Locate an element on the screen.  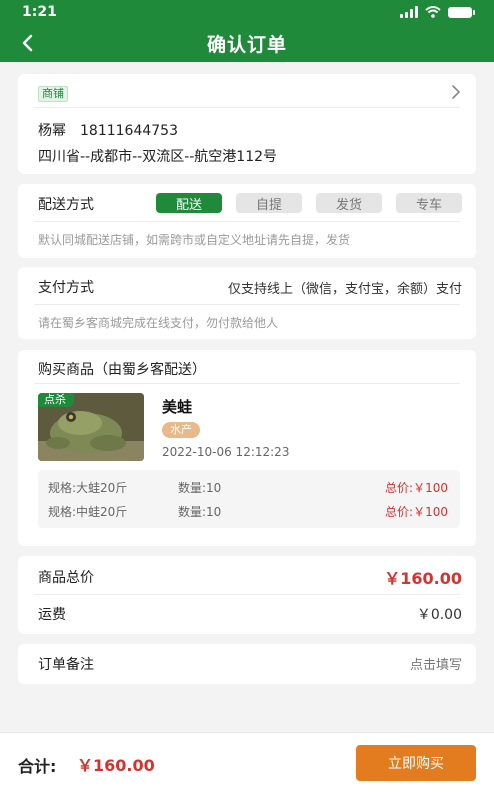
order-total-value: ￥160.00 is located at coordinates (116, 765).